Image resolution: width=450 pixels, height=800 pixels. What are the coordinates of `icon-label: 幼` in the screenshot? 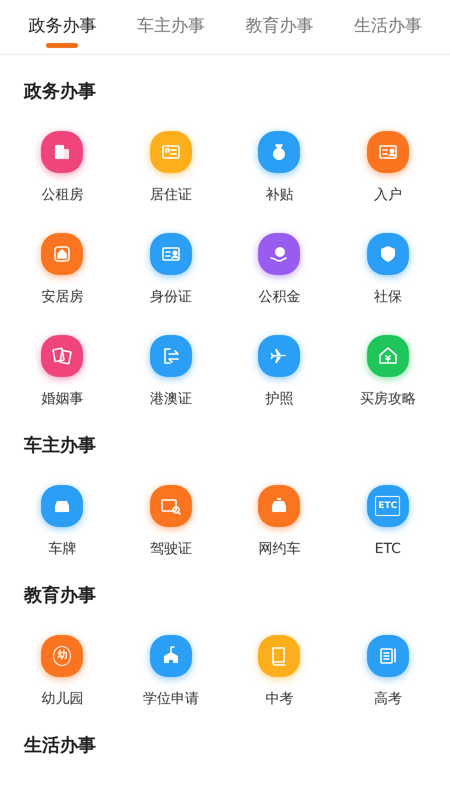 It's located at (62, 656).